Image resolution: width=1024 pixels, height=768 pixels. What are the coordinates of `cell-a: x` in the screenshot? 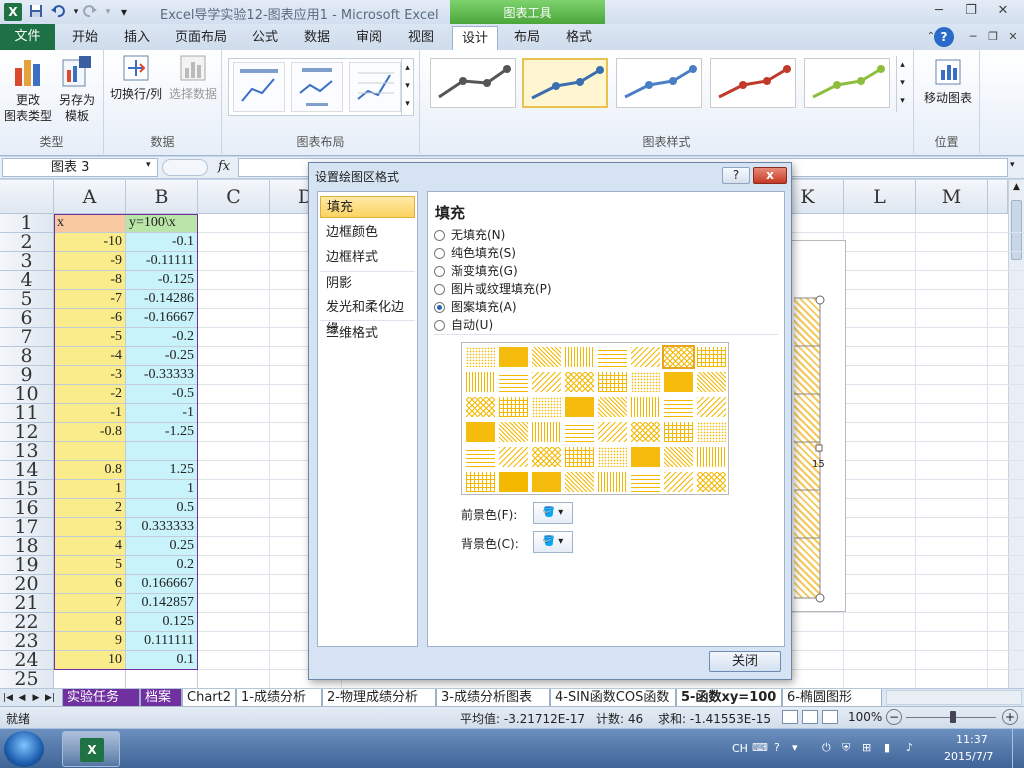 It's located at (90, 223).